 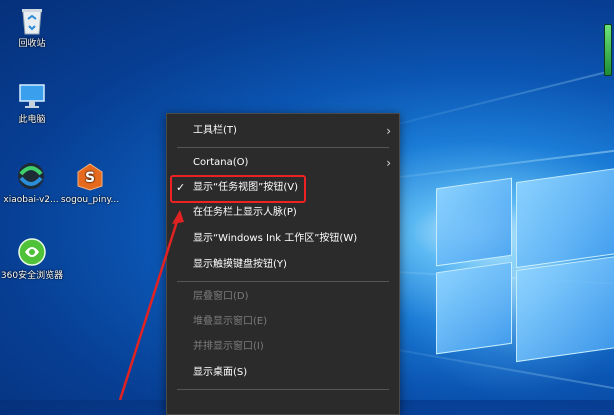 I want to click on menu-item-label: 显示触摸键盘按钮(Y), so click(x=240, y=264).